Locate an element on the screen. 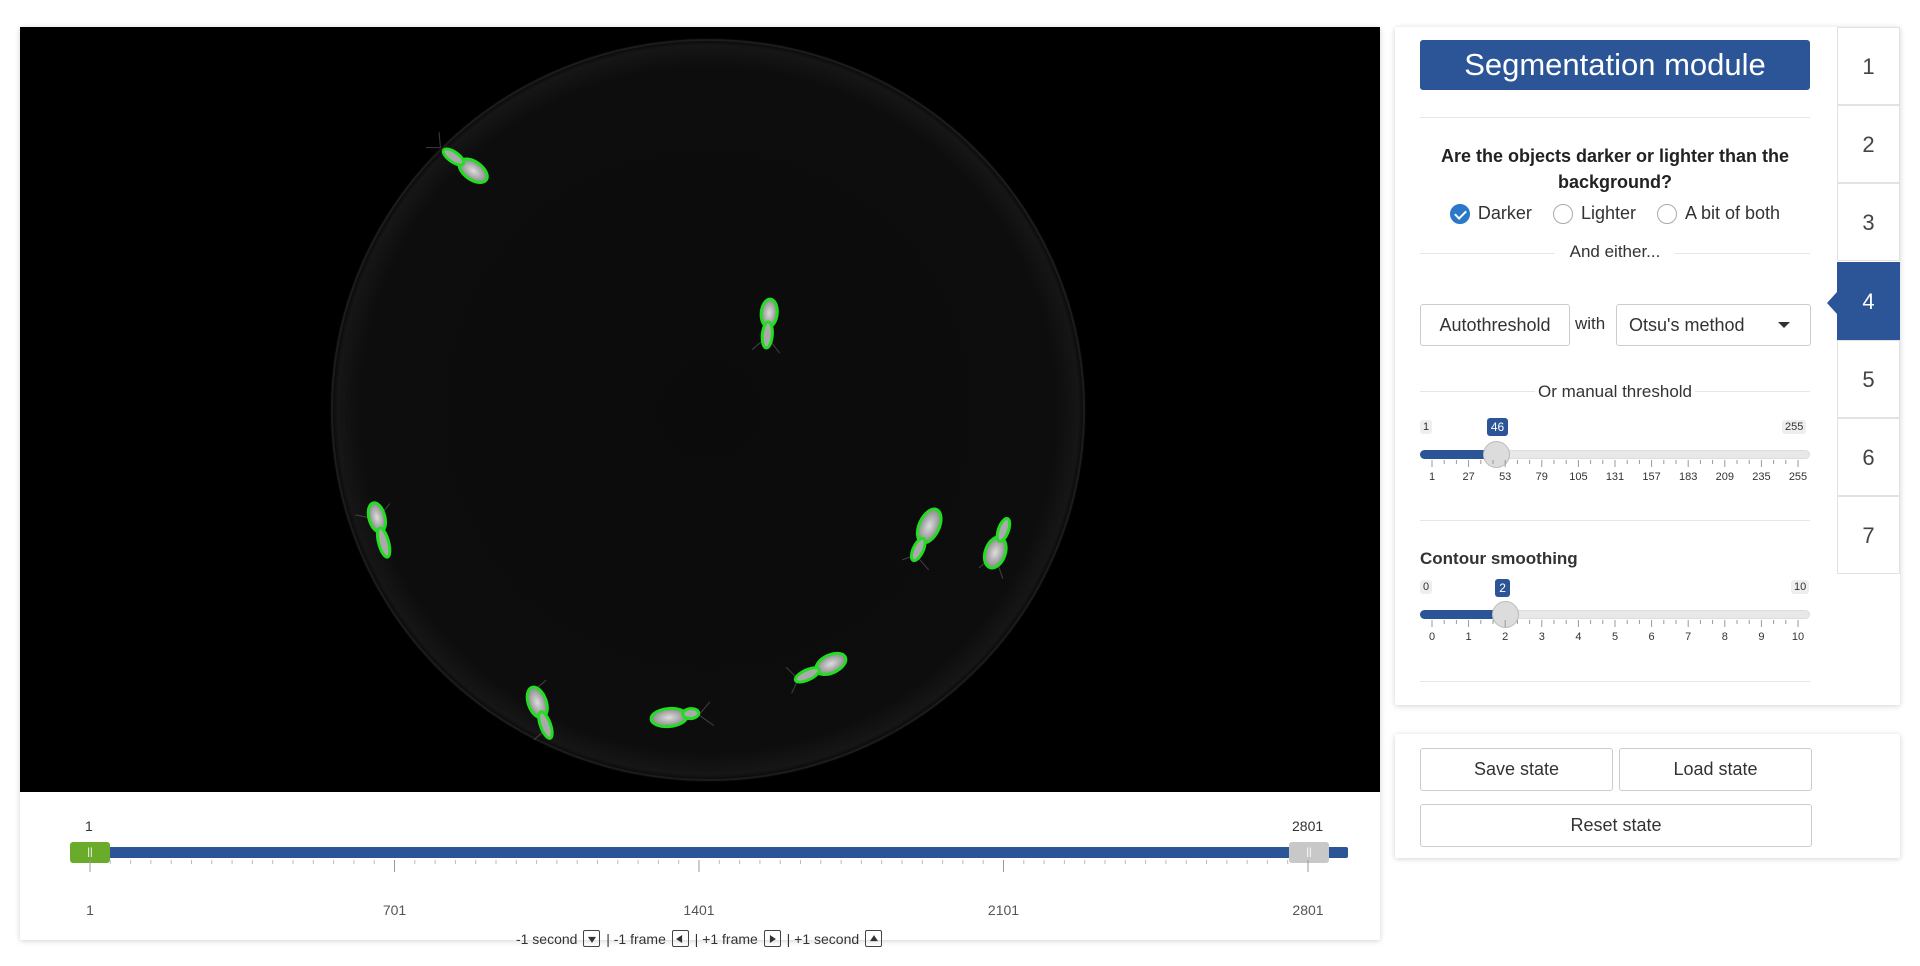  minus-frame-label: -1 frame is located at coordinates (639, 939).